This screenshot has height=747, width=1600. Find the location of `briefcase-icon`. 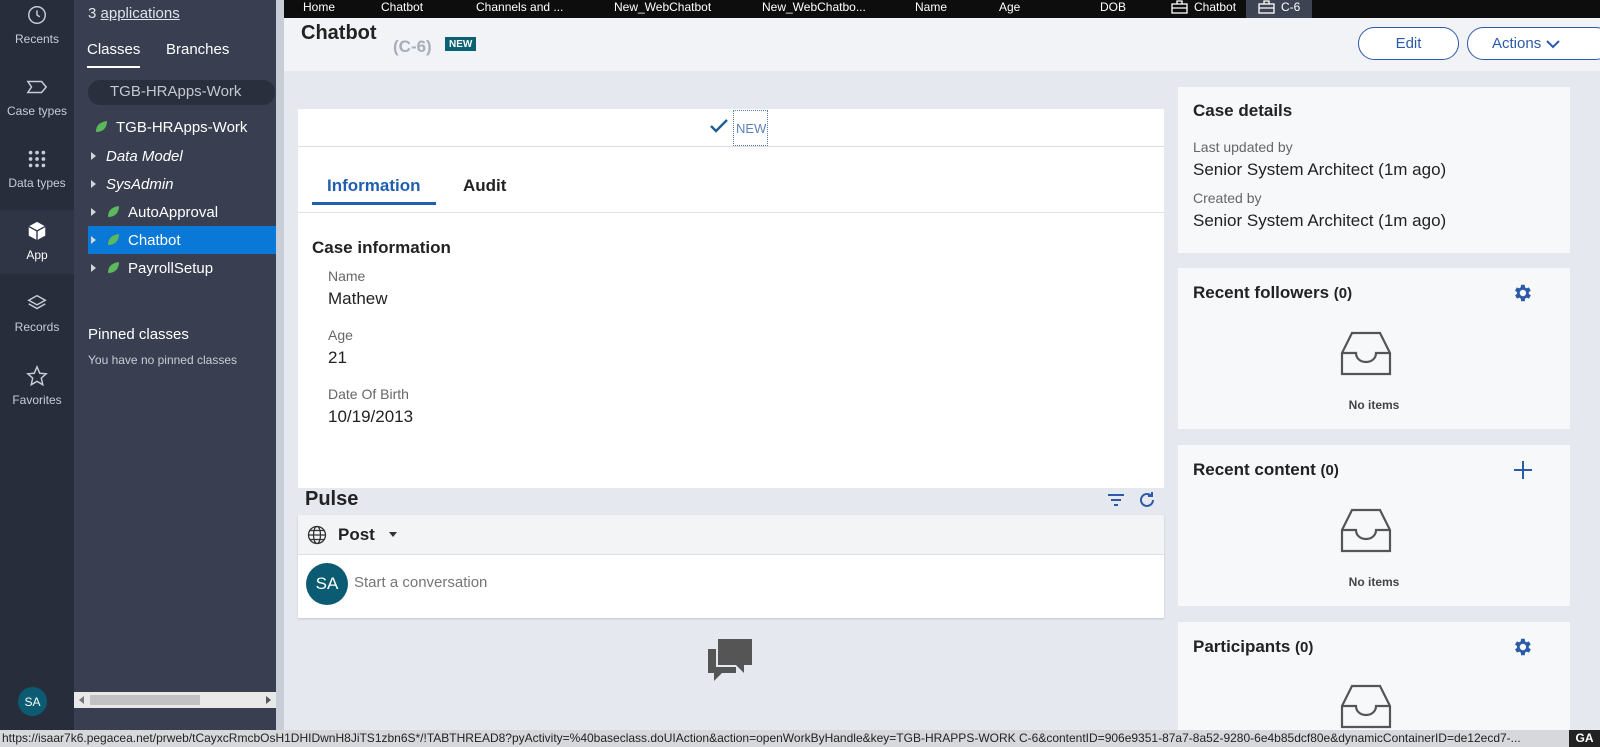

briefcase-icon is located at coordinates (1179, 7).